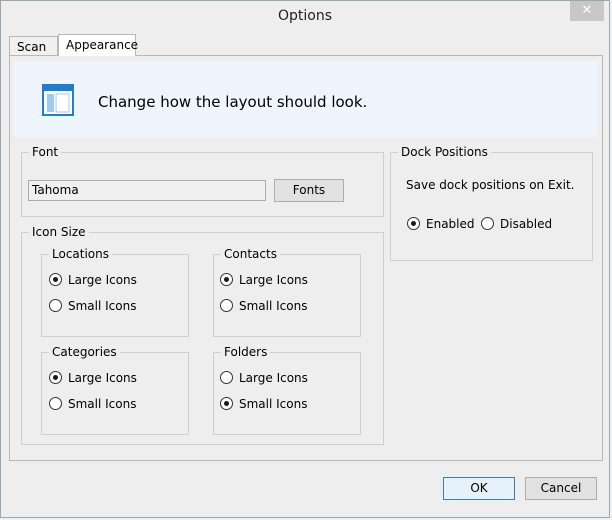 The image size is (612, 520). Describe the element at coordinates (526, 224) in the screenshot. I see `radio-label: Disabled` at that location.